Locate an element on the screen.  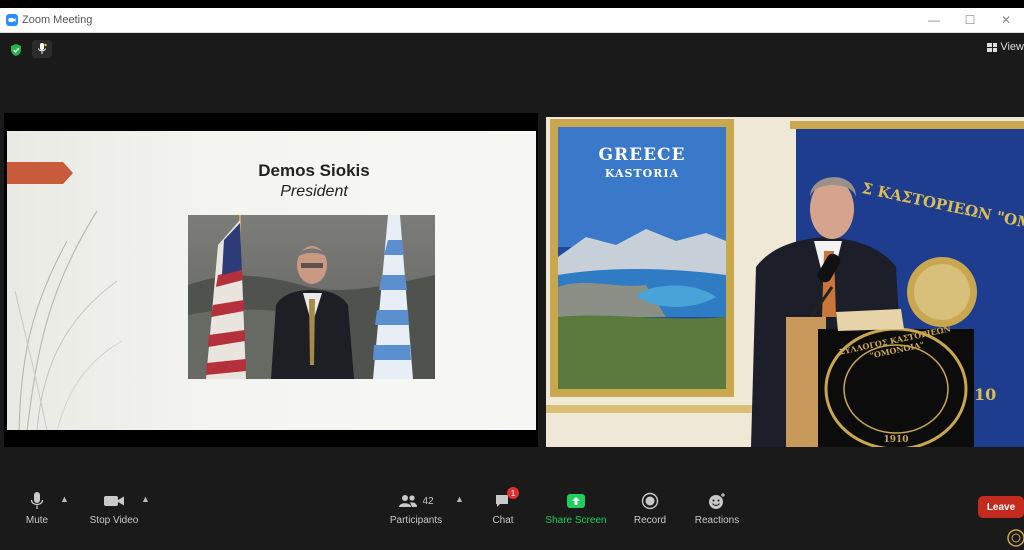
mic-status-icon is located at coordinates (42, 49).